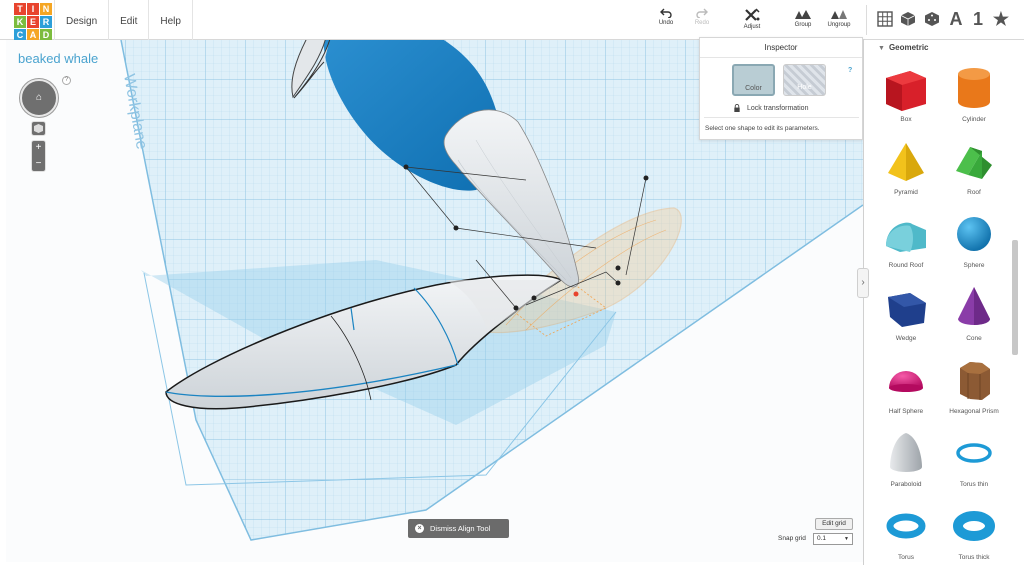  Describe the element at coordinates (128, 20) in the screenshot. I see `menu-edit: Edit` at that location.